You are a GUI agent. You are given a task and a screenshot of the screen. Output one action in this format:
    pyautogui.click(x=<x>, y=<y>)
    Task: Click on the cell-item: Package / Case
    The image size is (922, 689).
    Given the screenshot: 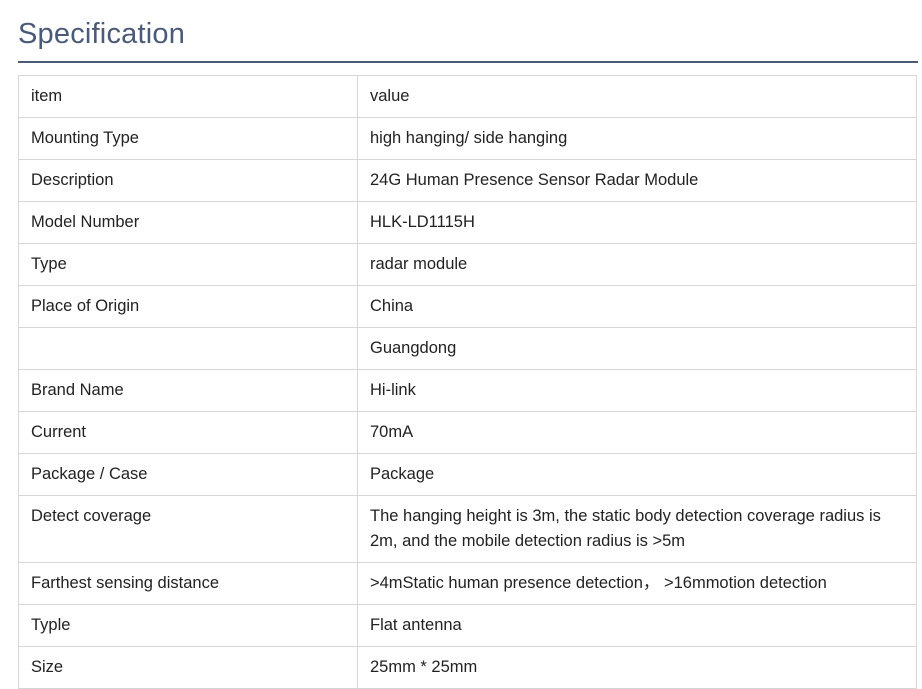 What is the action you would take?
    pyautogui.click(x=188, y=474)
    